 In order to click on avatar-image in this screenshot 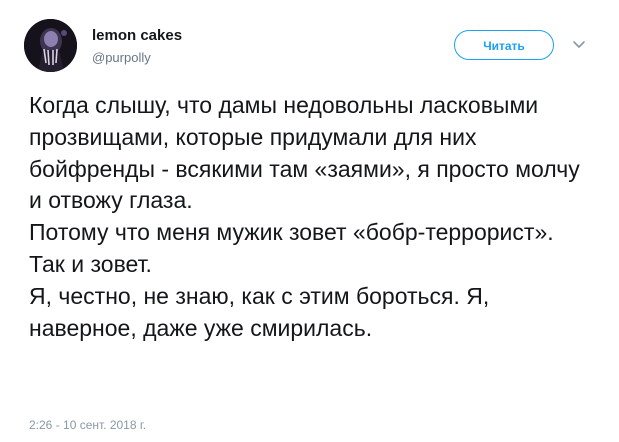, I will do `click(50, 45)`.